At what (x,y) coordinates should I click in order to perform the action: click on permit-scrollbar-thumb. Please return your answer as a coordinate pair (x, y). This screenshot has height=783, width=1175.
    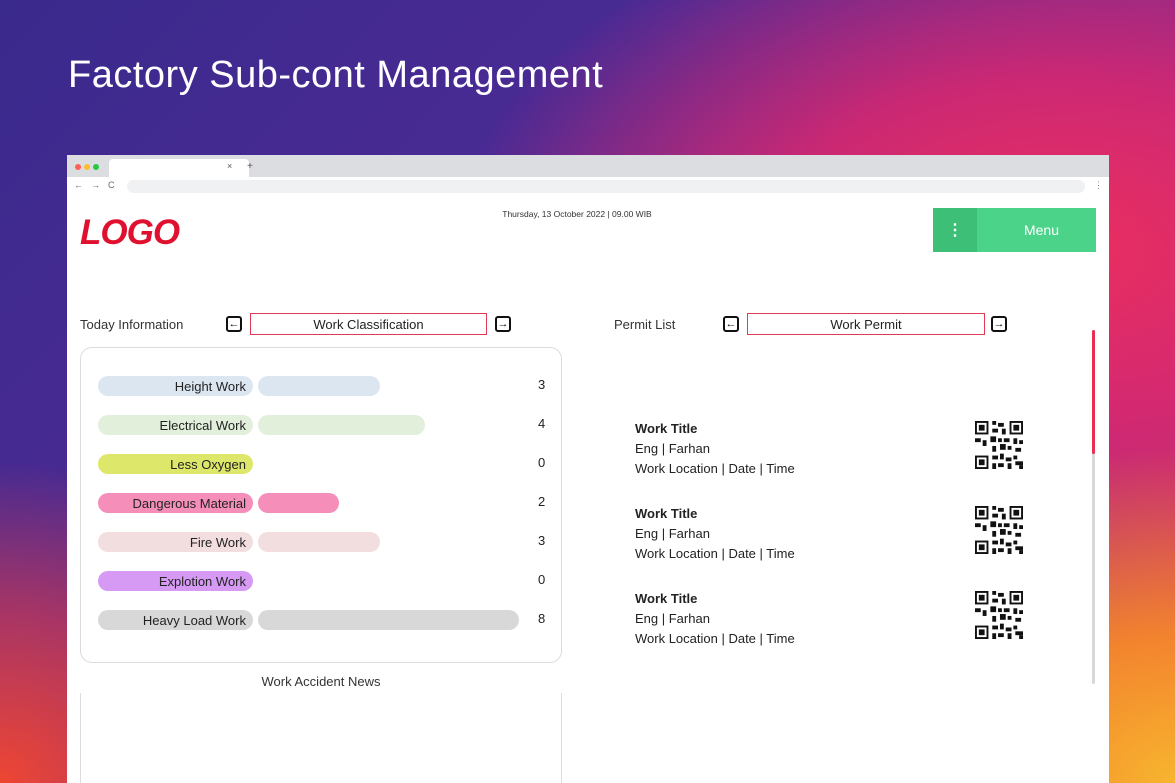
    Looking at the image, I should click on (1093, 392).